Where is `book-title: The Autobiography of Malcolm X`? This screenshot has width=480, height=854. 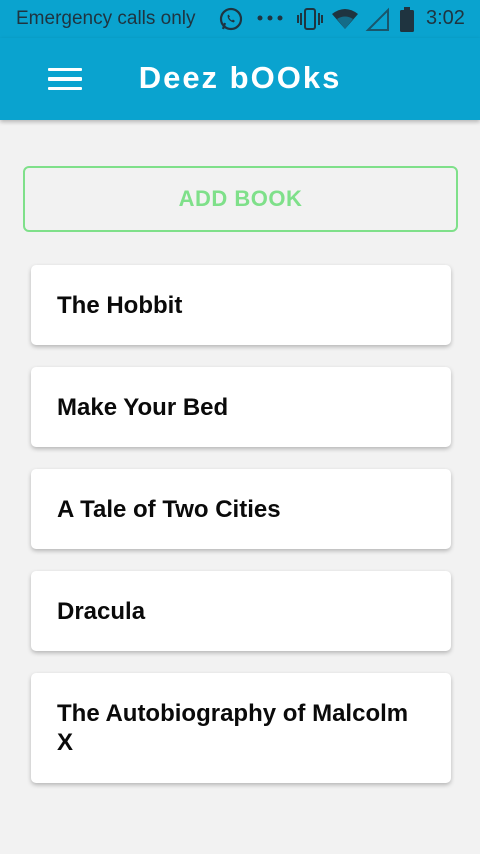
book-title: The Autobiography of Malcolm X is located at coordinates (233, 728).